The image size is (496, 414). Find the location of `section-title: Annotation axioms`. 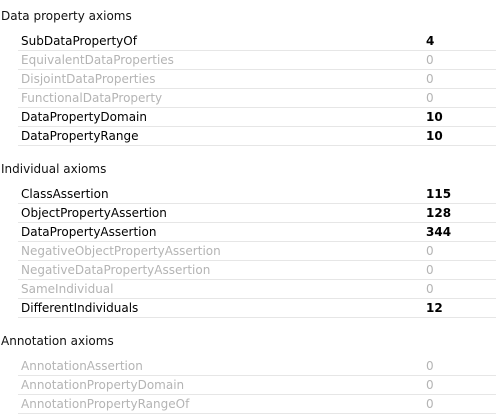

section-title: Annotation axioms is located at coordinates (57, 341).